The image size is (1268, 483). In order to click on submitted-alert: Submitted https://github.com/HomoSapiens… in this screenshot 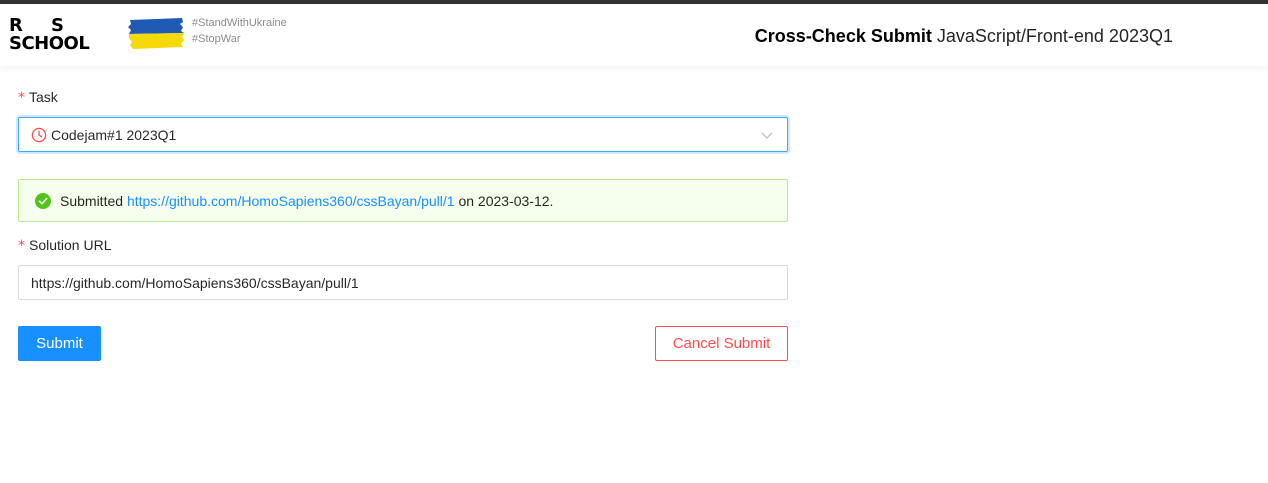, I will do `click(403, 200)`.